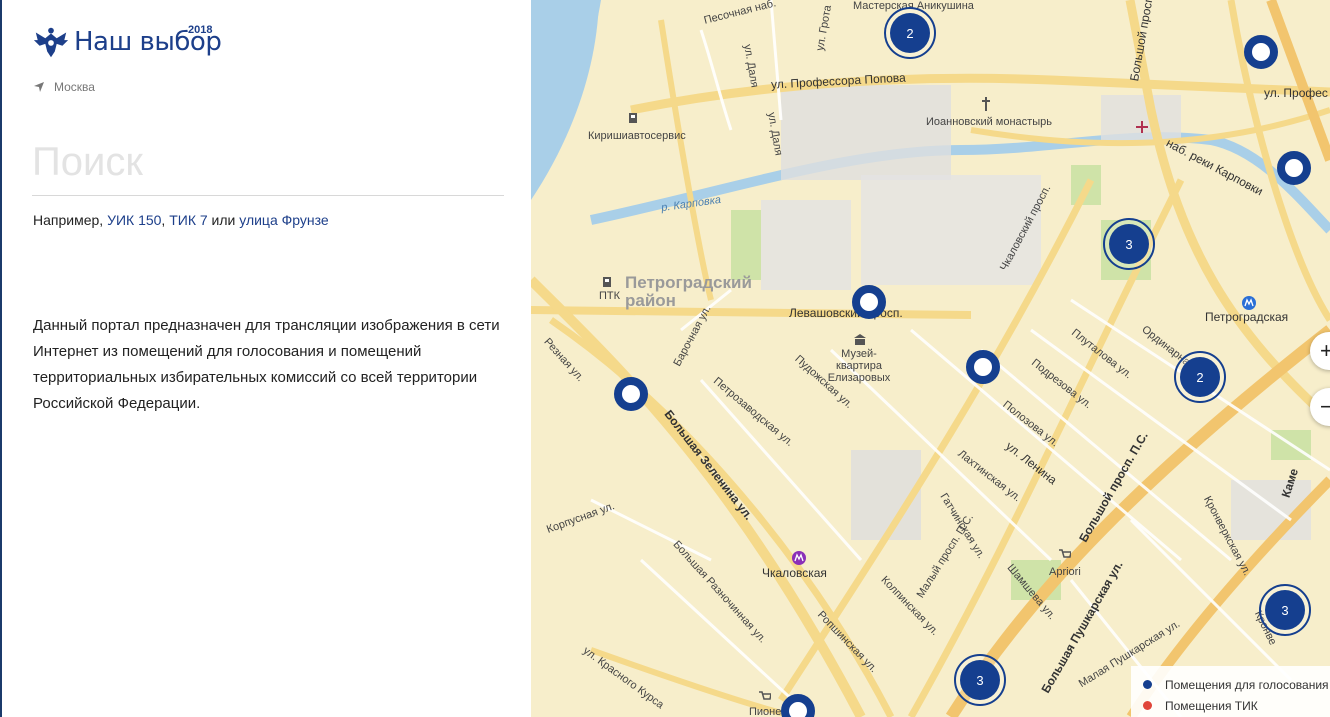 Image resolution: width=1330 pixels, height=717 pixels. I want to click on location-arrow-icon, so click(39, 87).